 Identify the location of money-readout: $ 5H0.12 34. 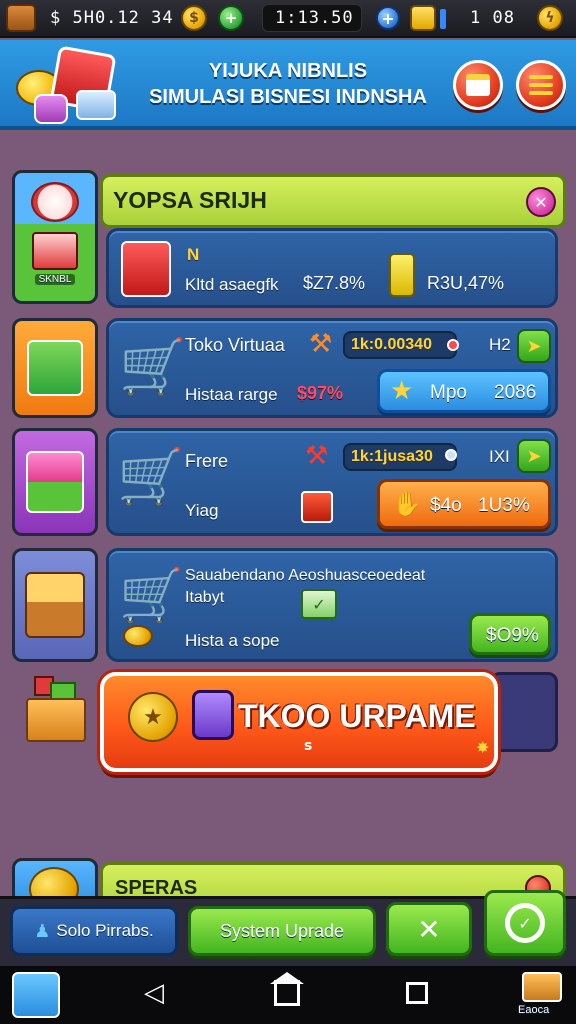
(112, 18).